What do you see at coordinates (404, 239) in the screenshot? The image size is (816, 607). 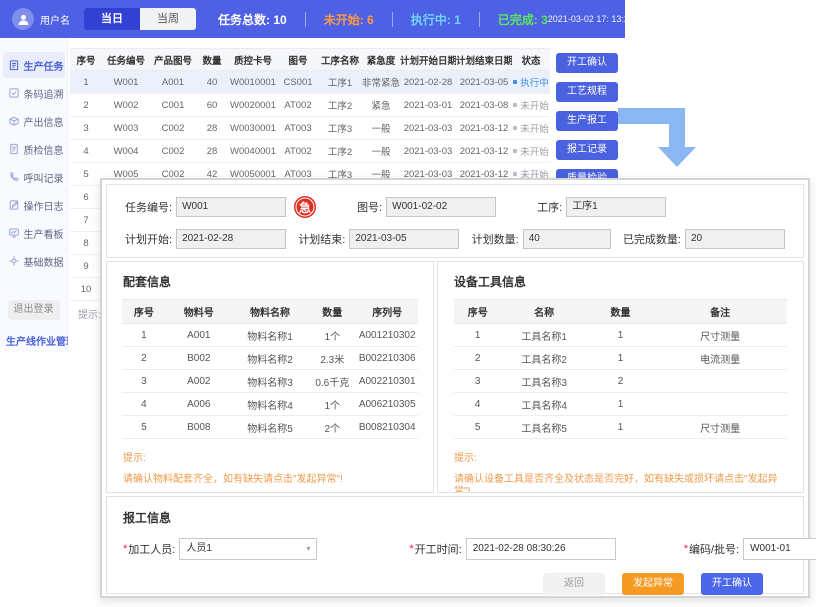 I see `plan-end-value: 2021-03-05` at bounding box center [404, 239].